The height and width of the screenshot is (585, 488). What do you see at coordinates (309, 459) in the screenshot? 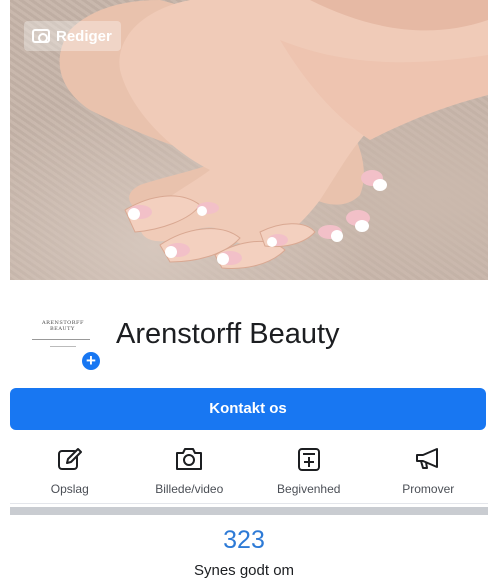
I see `event-add-icon` at bounding box center [309, 459].